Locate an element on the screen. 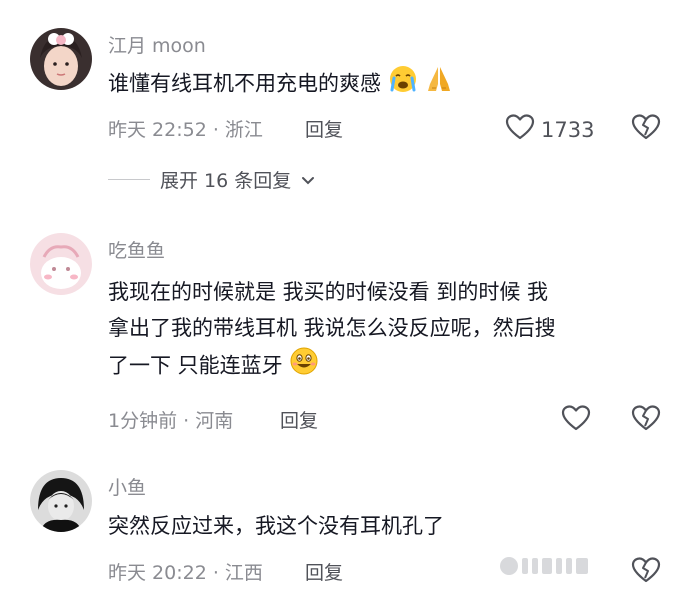  divider is located at coordinates (129, 179).